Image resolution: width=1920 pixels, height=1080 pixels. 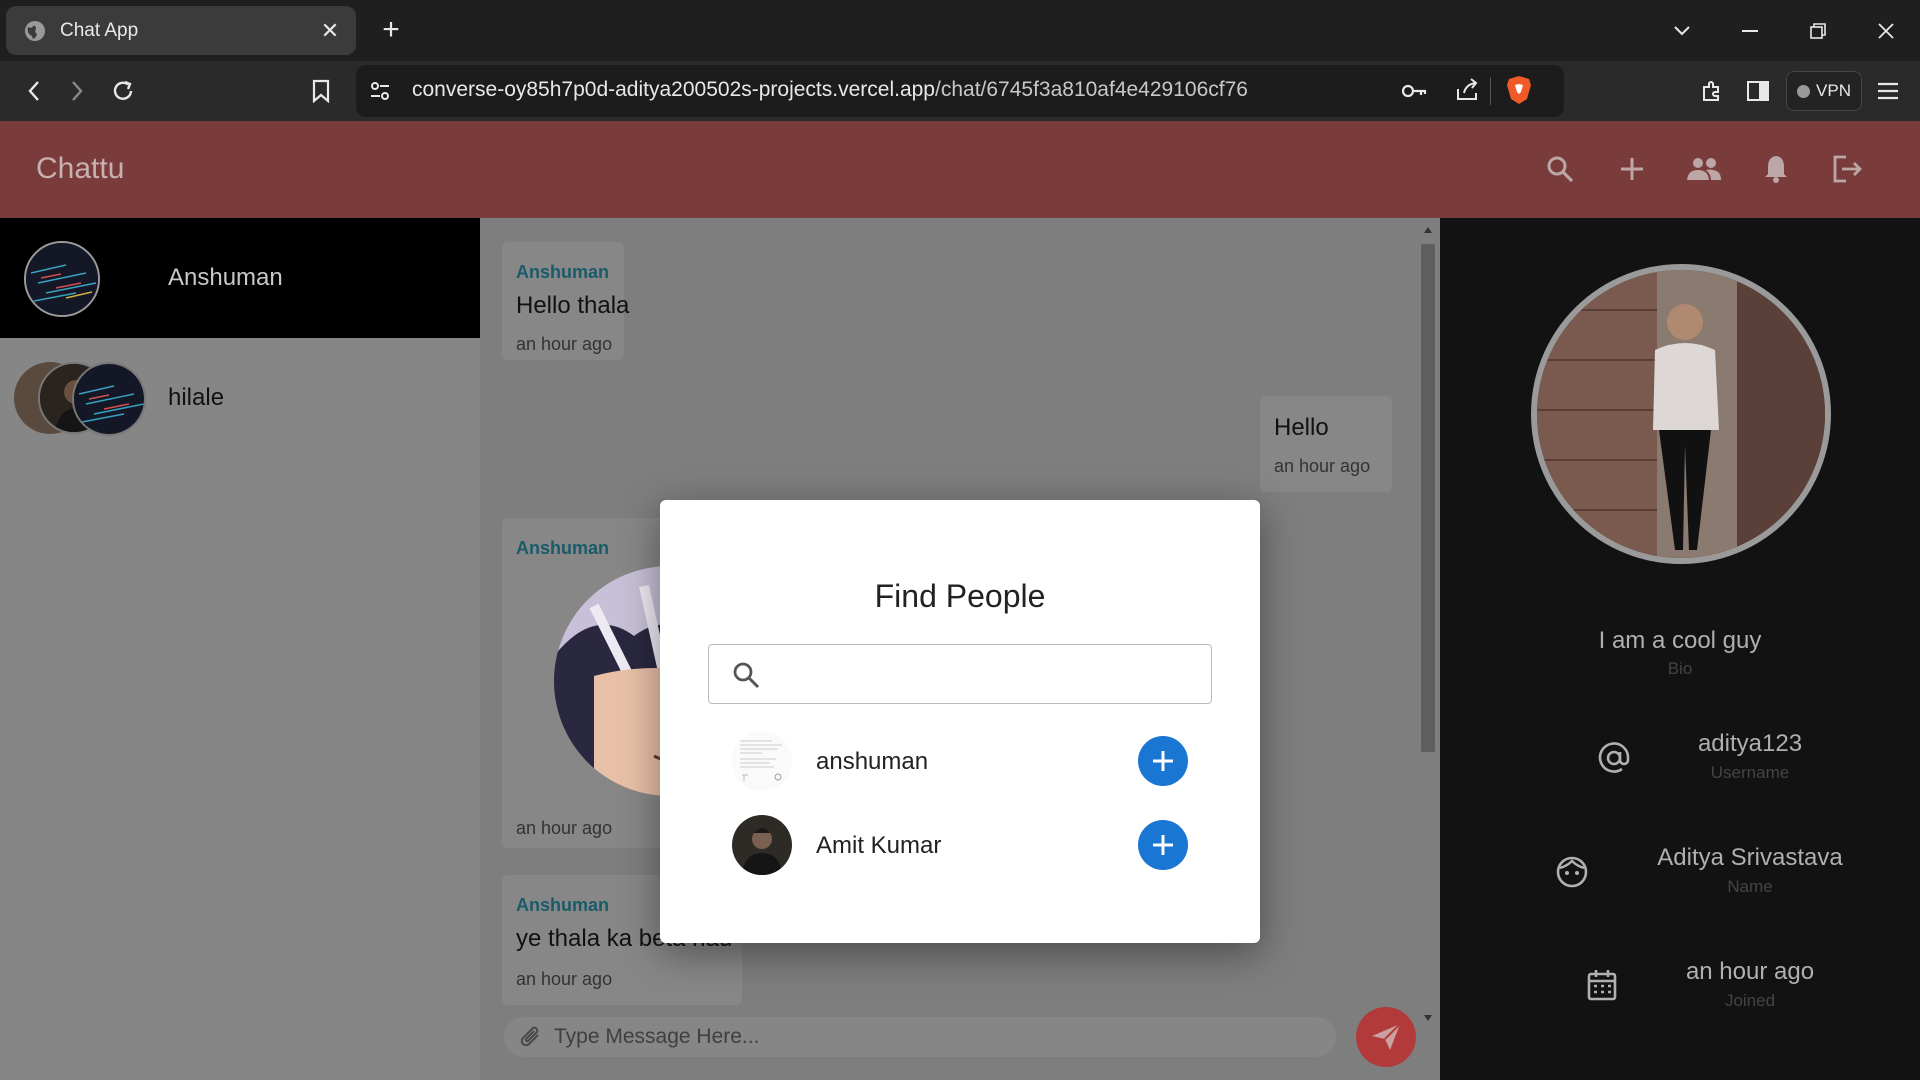 I want to click on attachment-icon, so click(x=531, y=1040).